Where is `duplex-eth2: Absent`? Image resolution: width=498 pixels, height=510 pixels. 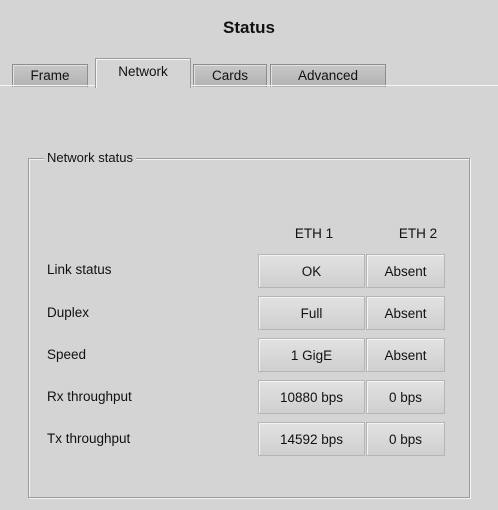
duplex-eth2: Absent is located at coordinates (405, 313).